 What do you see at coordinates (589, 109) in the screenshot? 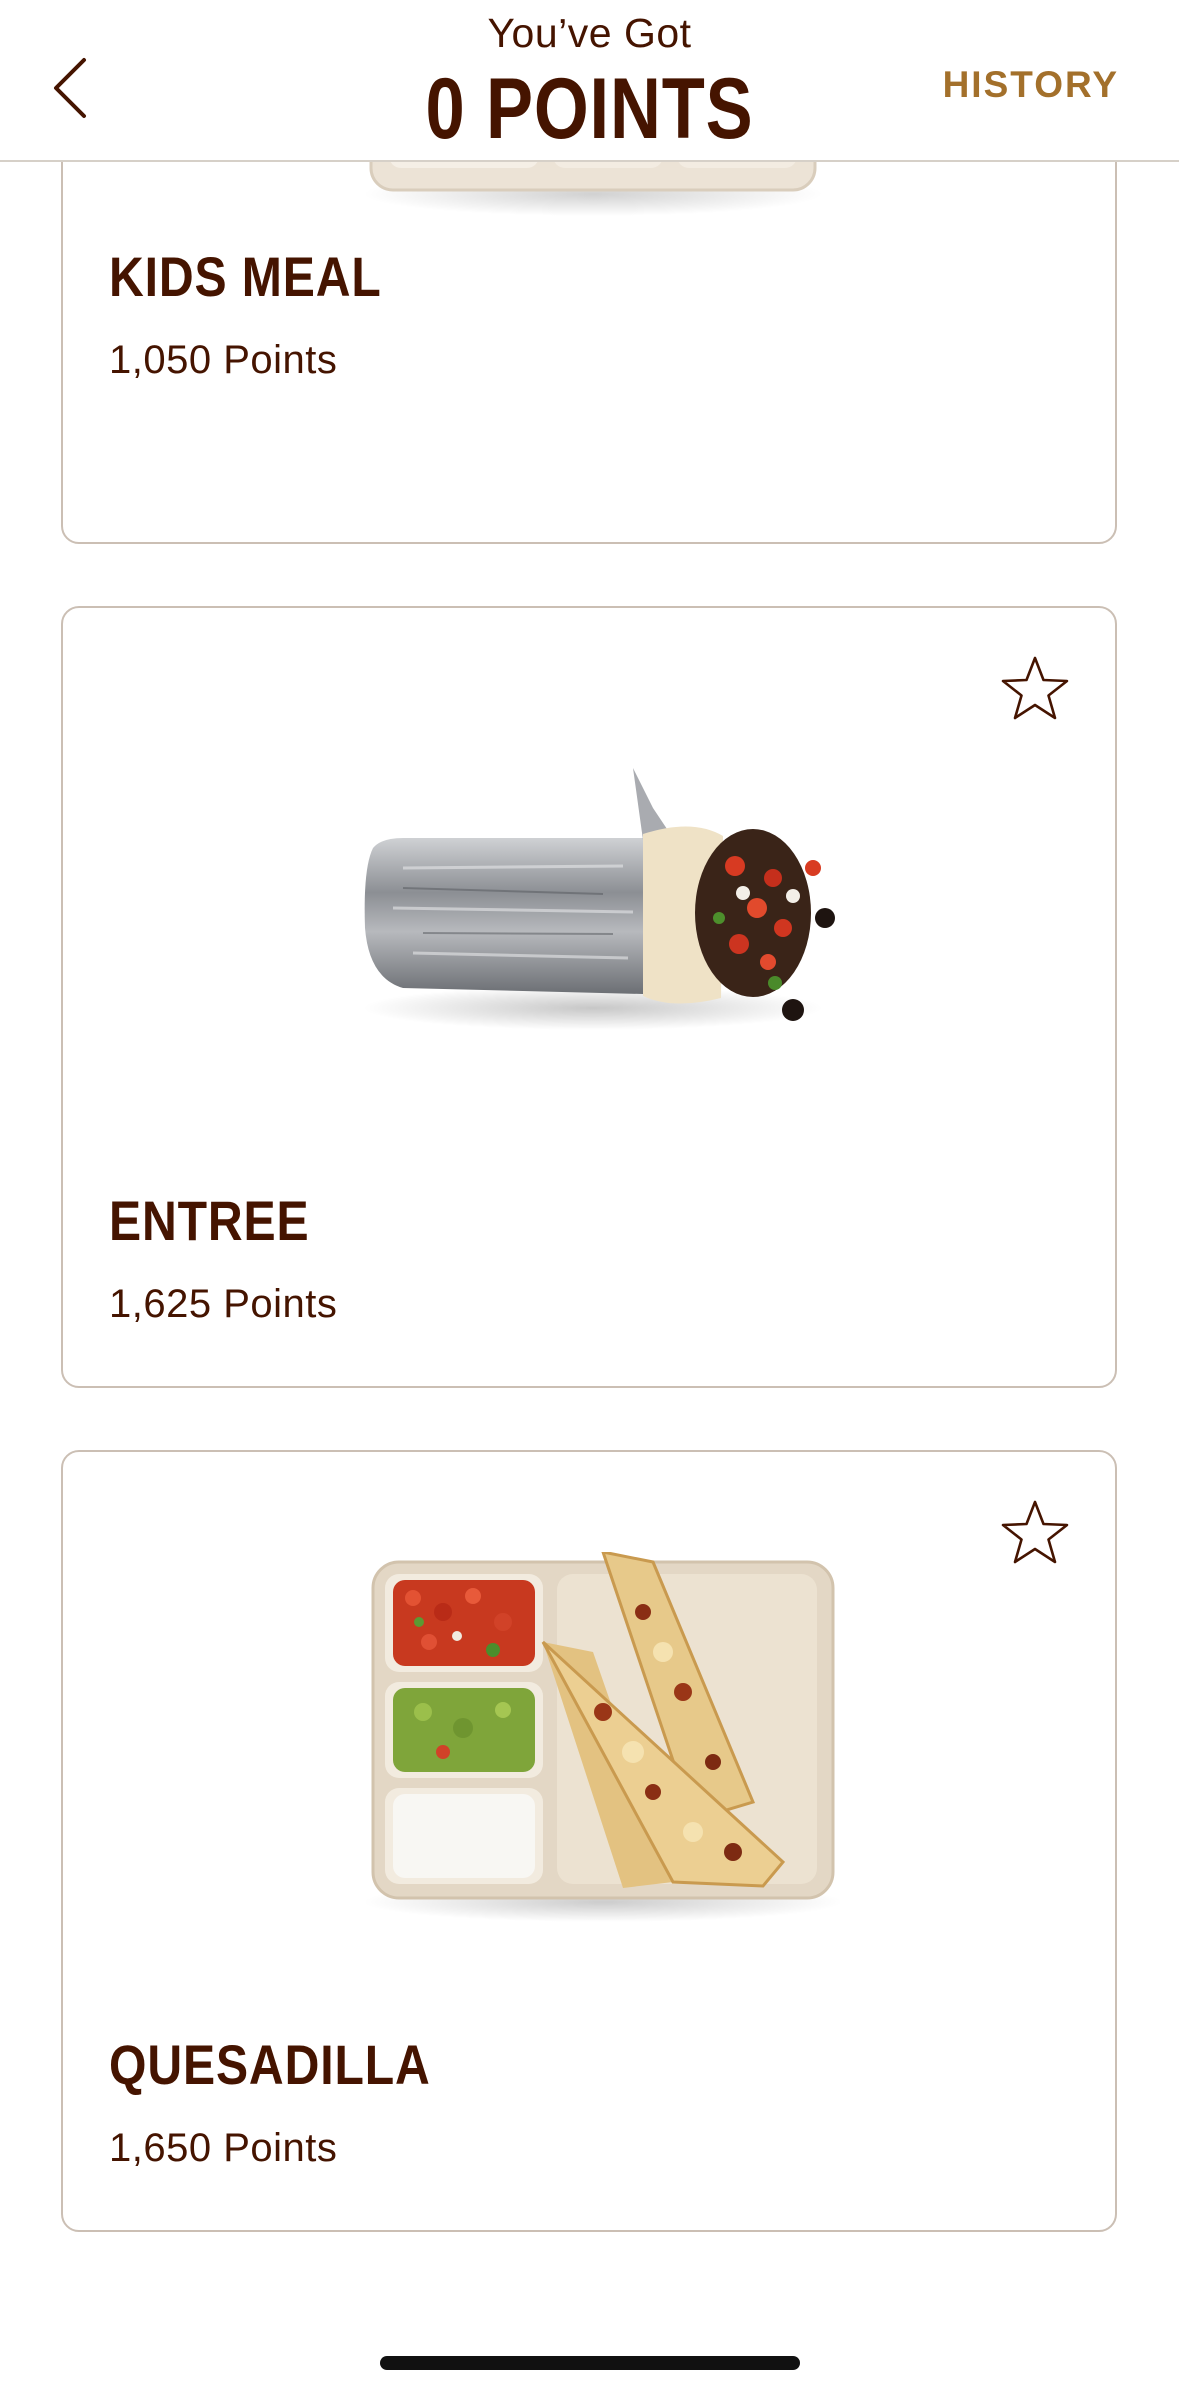
I see `points-balance: 0 POINTS` at bounding box center [589, 109].